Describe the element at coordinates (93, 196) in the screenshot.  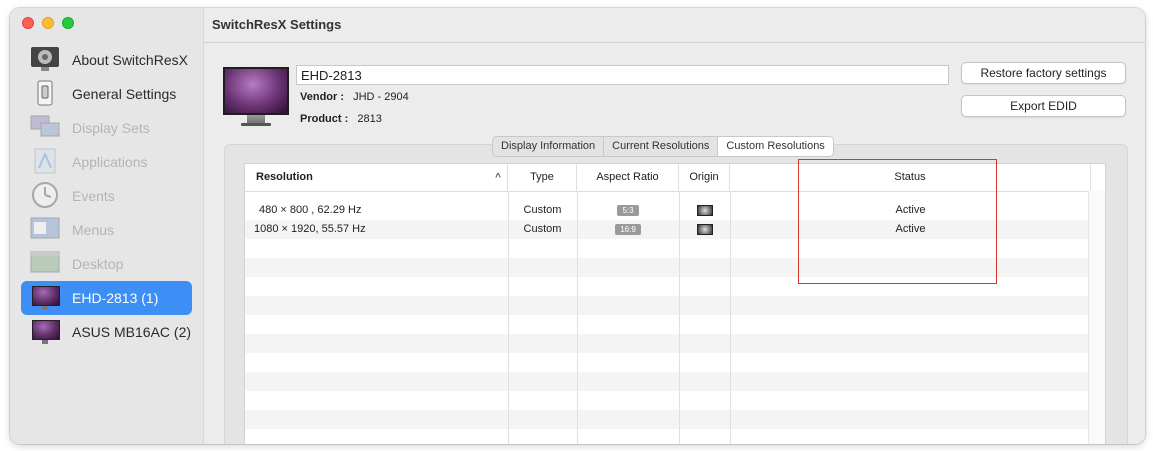
I see `sidebar-item-label: Events` at that location.